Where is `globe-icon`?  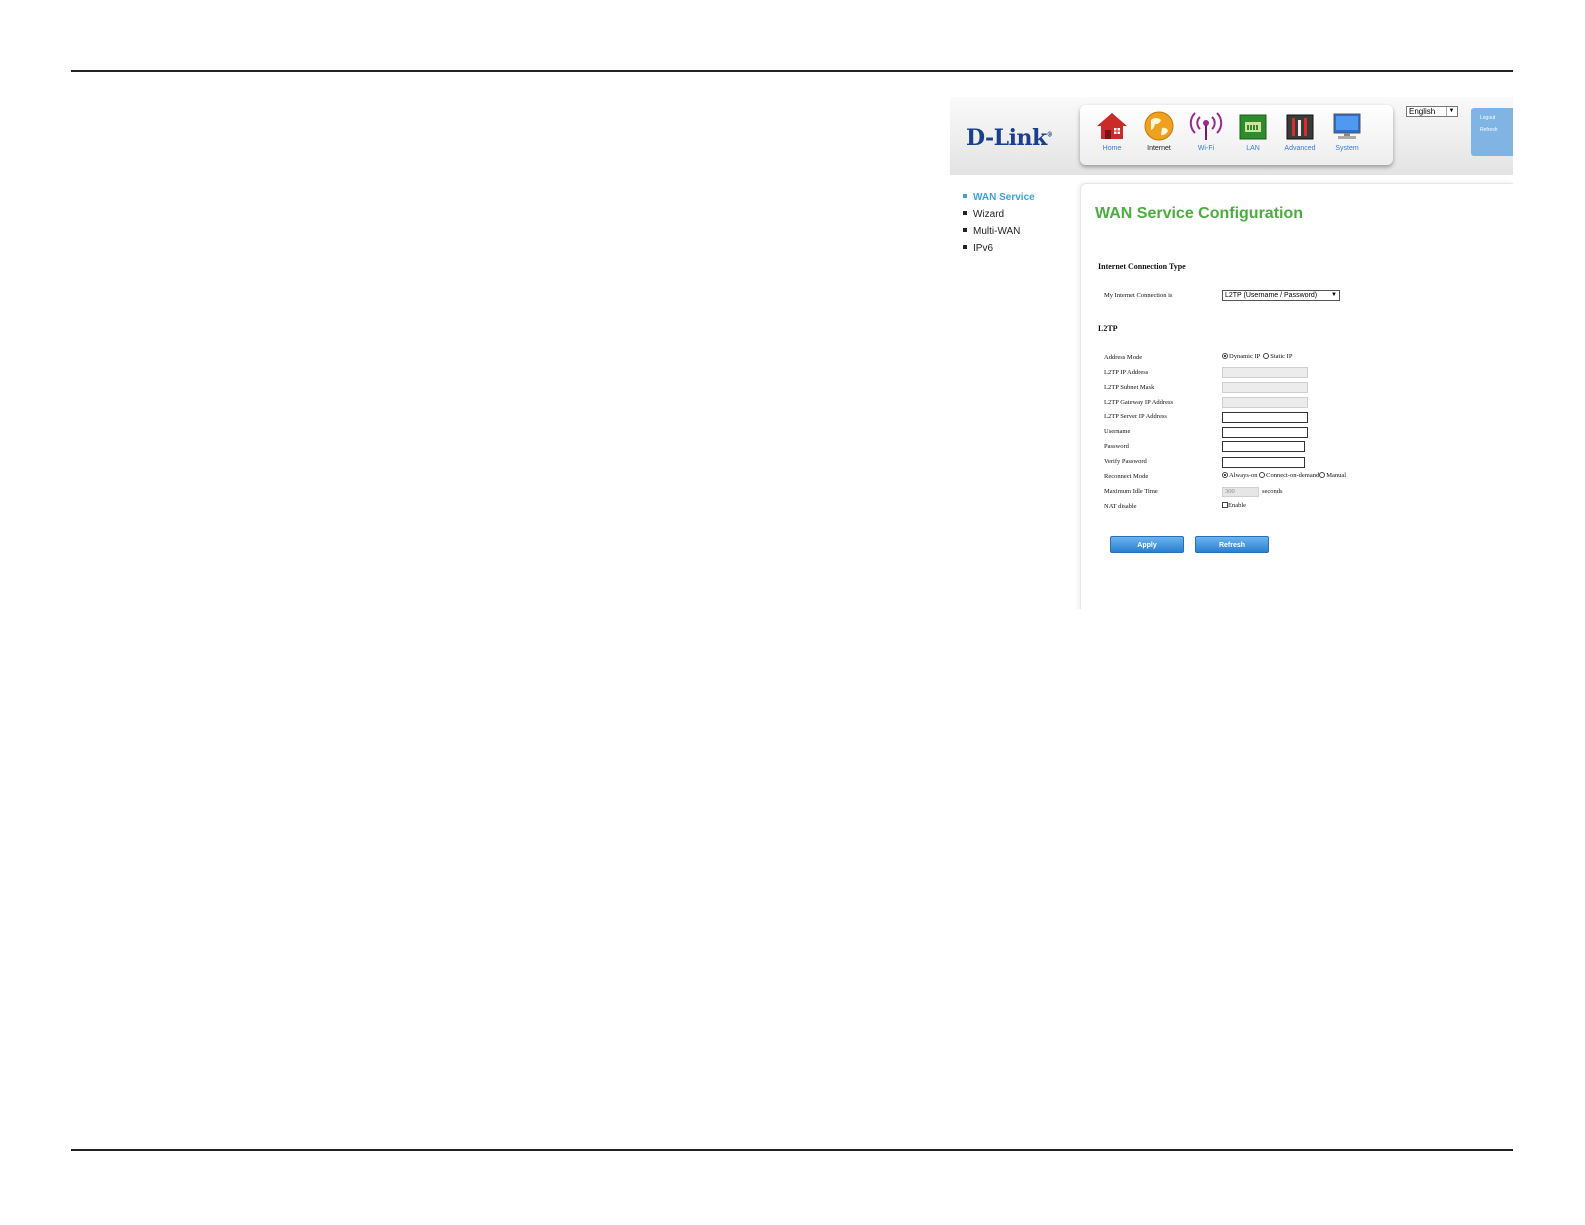
globe-icon is located at coordinates (1159, 126).